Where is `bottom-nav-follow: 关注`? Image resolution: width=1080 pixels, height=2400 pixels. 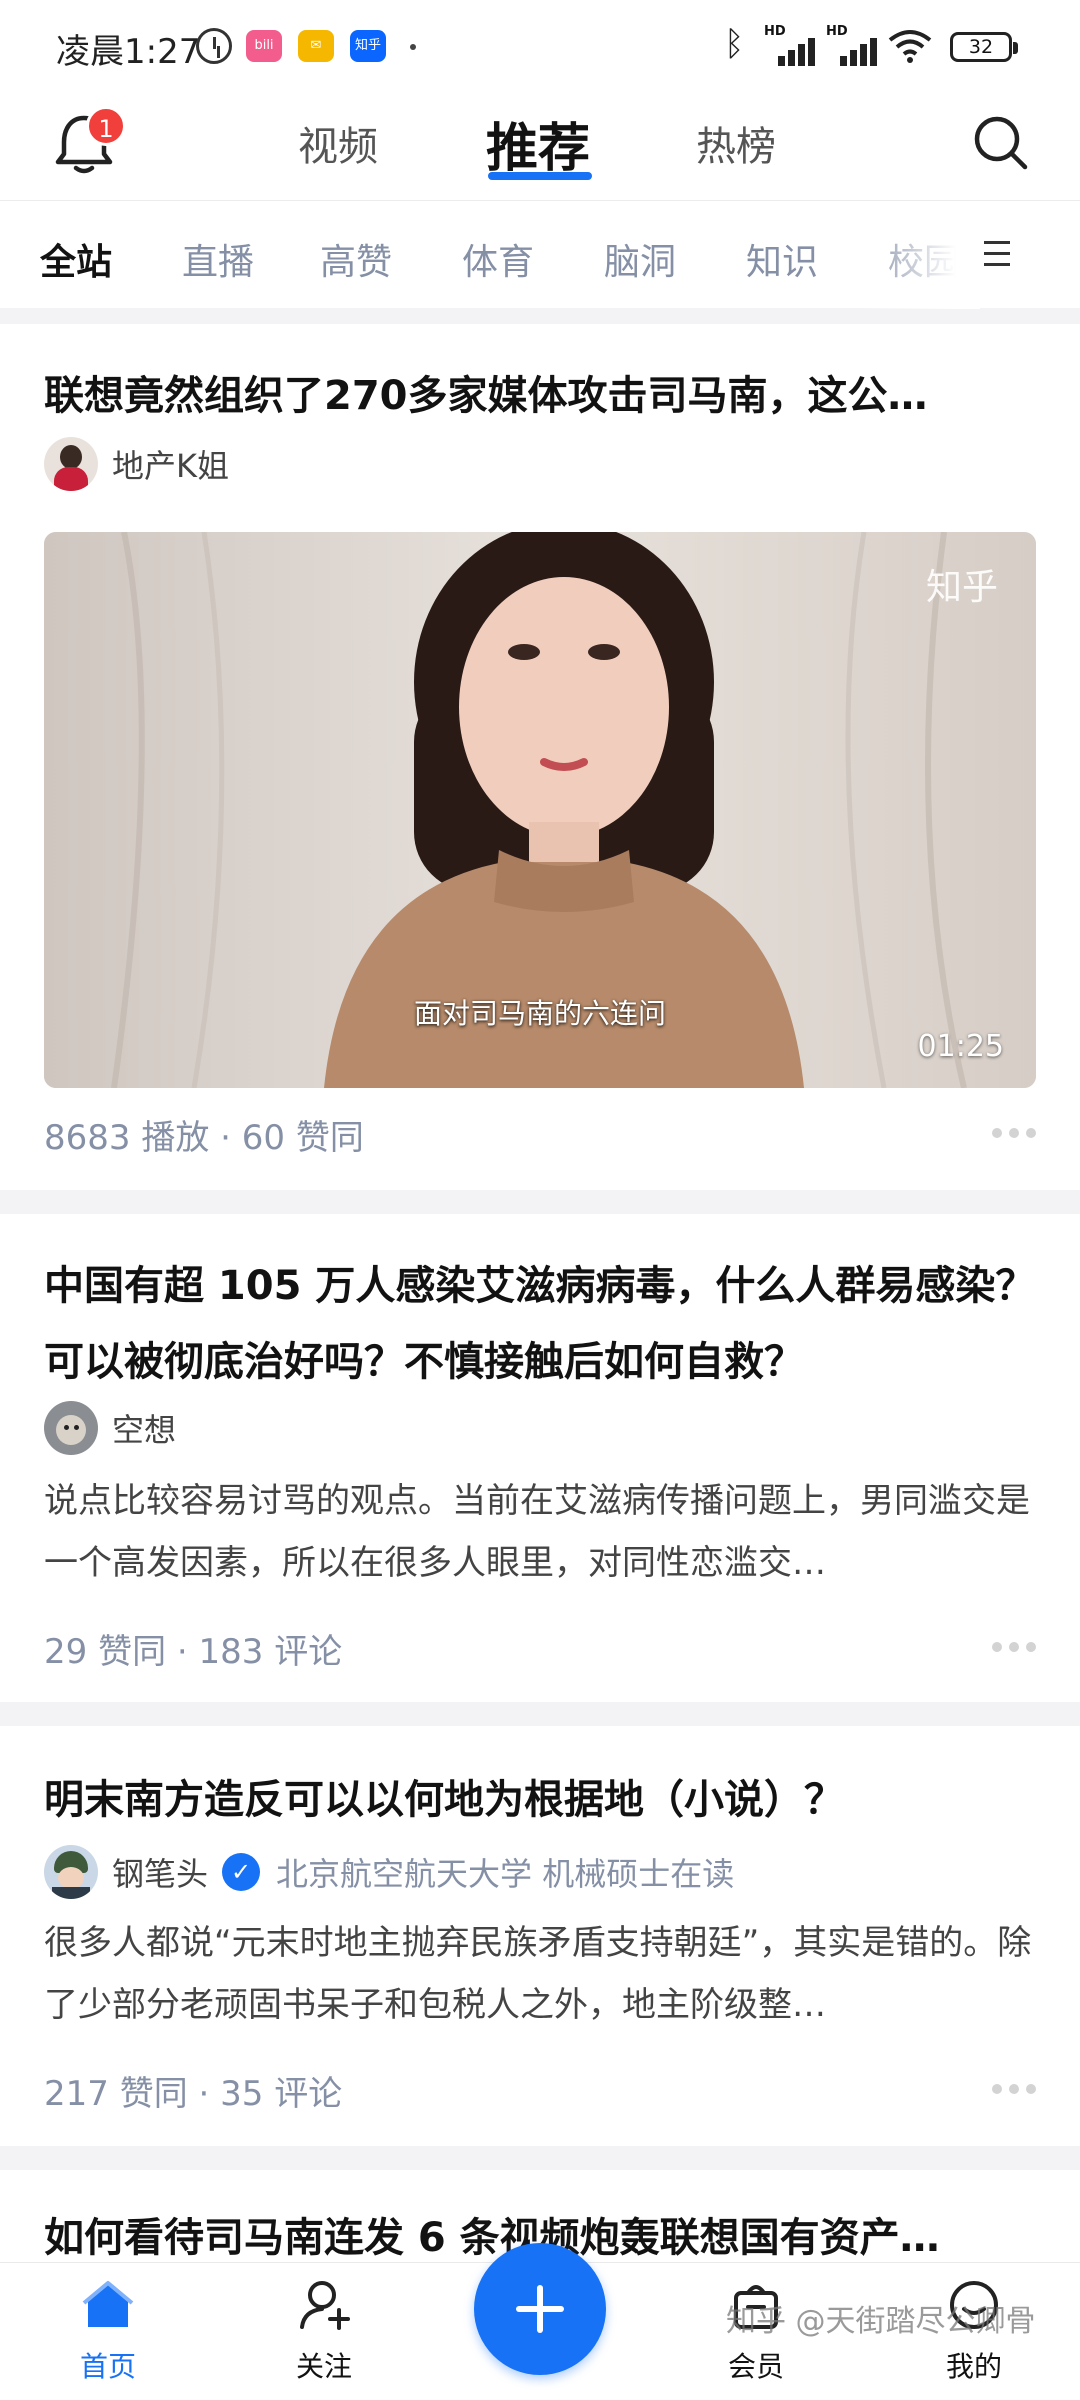 bottom-nav-follow: 关注 is located at coordinates (324, 2331).